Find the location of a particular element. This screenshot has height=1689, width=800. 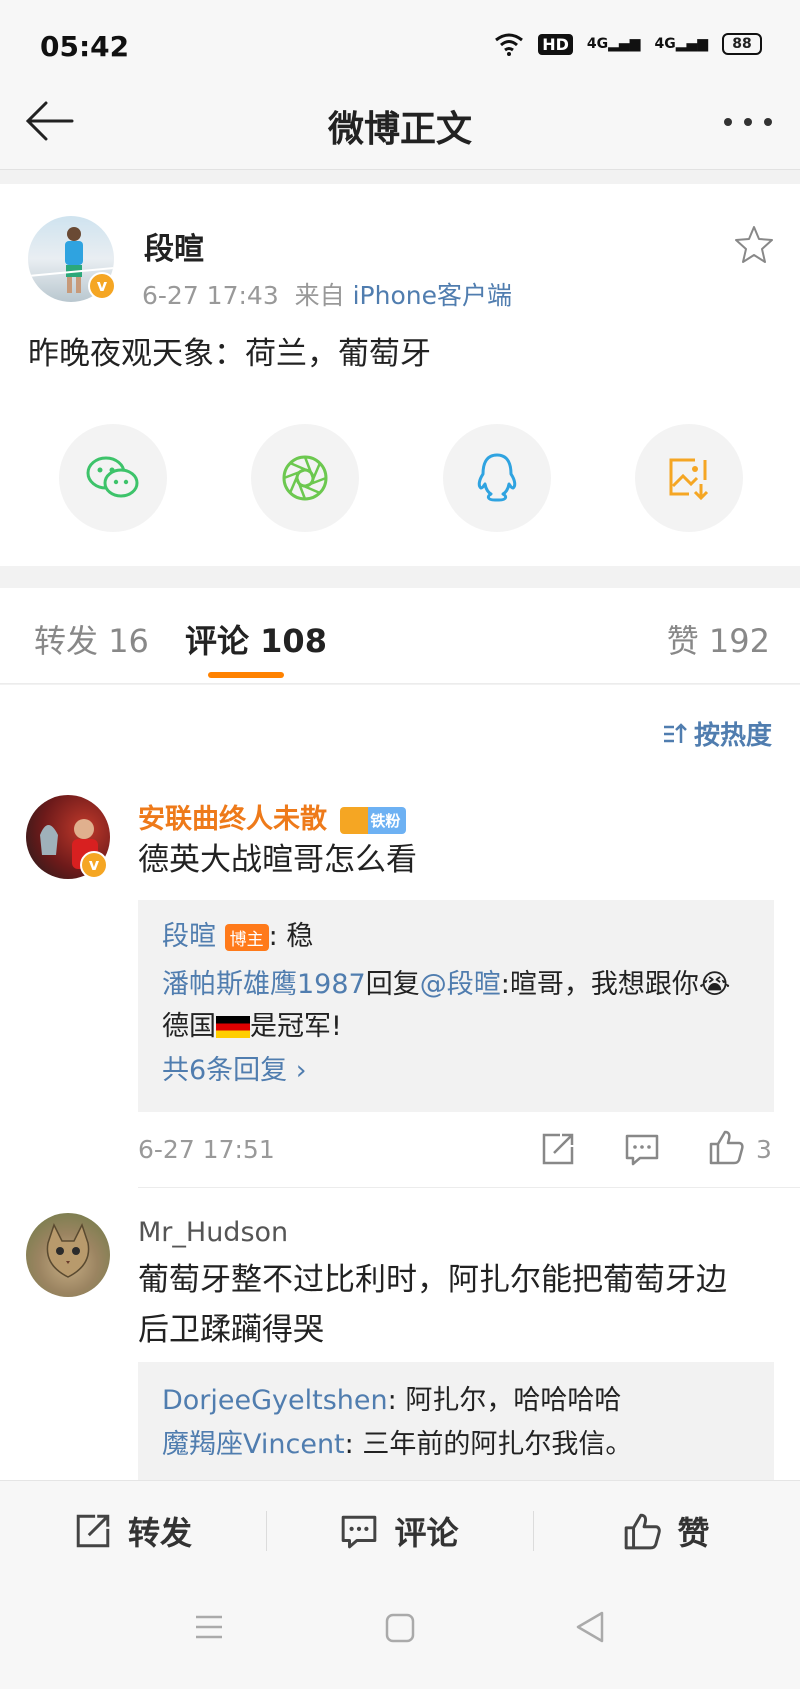

more-replies-link: 共6条回复 › is located at coordinates (234, 1067).